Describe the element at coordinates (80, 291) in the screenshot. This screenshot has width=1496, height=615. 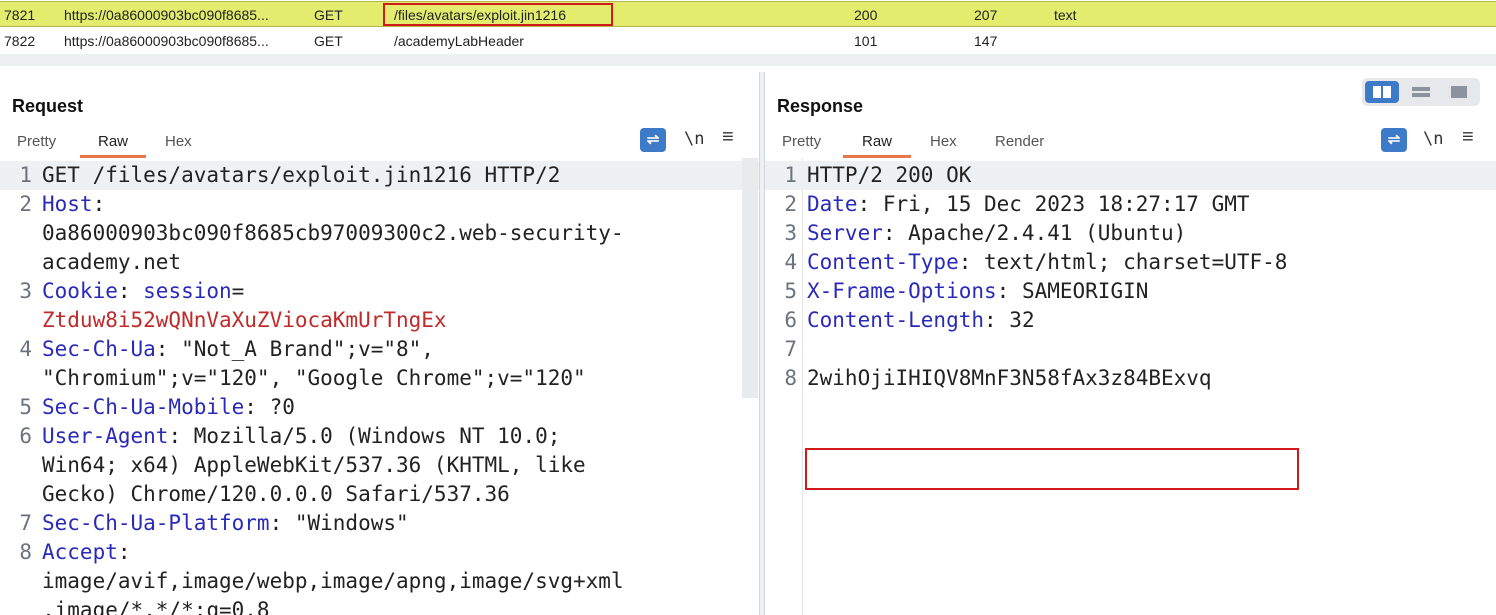
I see `header-name: Cookie` at that location.